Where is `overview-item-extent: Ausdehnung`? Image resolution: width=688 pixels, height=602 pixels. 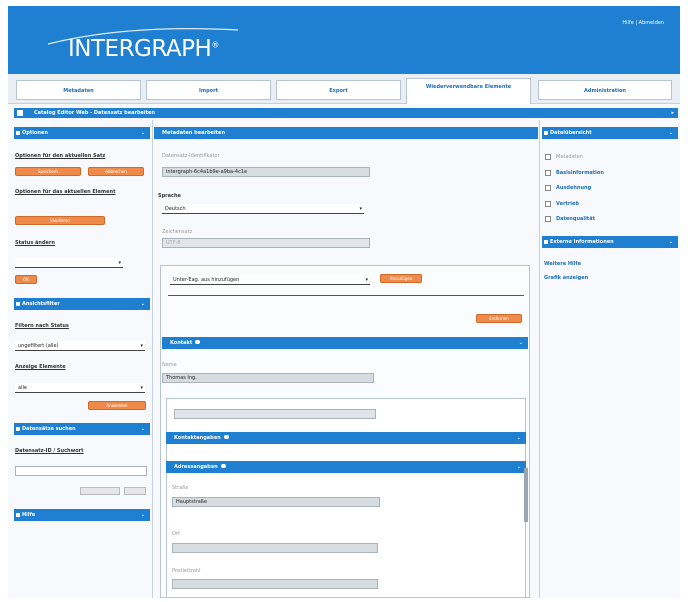 overview-item-extent: Ausdehnung is located at coordinates (573, 188).